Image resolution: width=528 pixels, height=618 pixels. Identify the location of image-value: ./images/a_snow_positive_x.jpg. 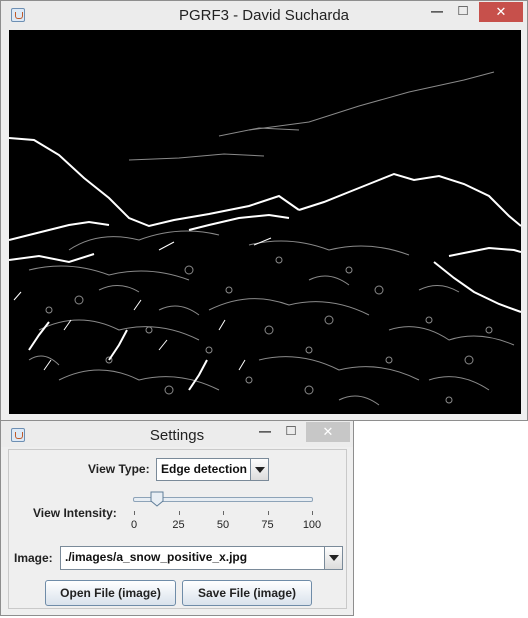
(156, 557).